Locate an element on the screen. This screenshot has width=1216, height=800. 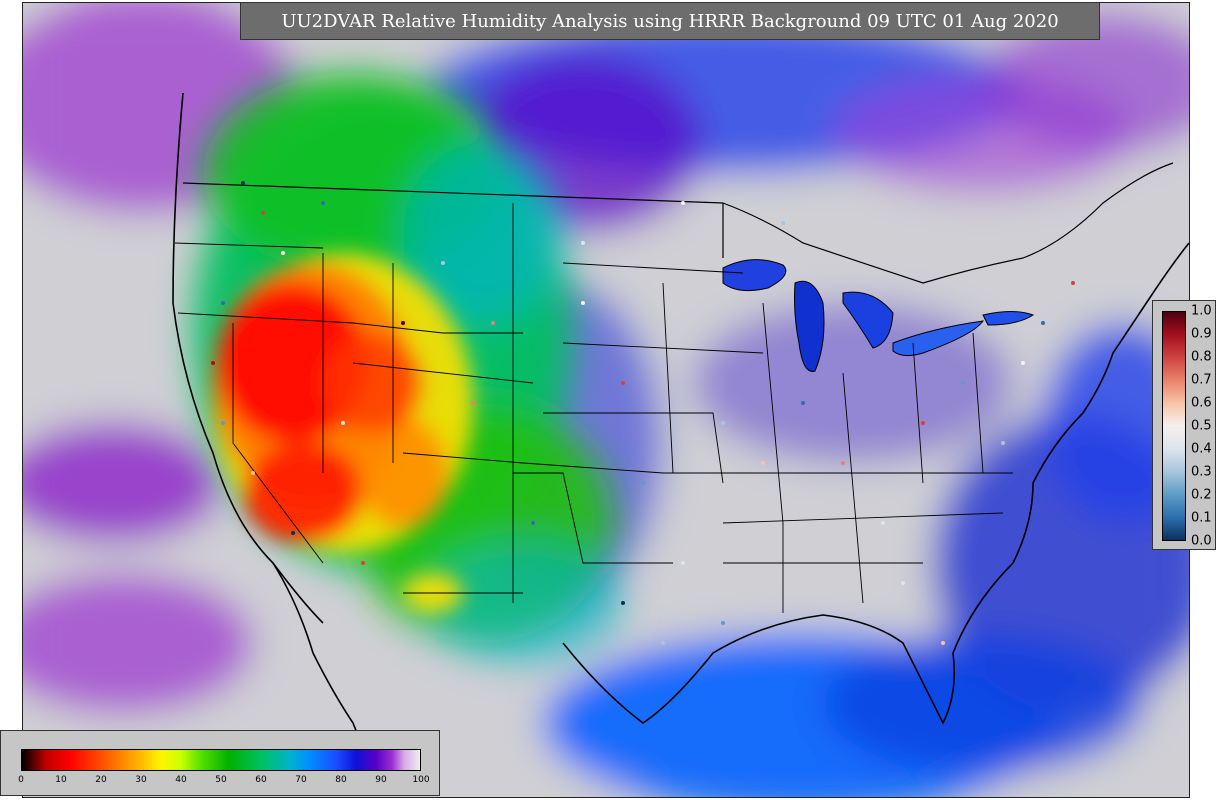
obs-tick-label: 0.7 is located at coordinates (1201, 380).